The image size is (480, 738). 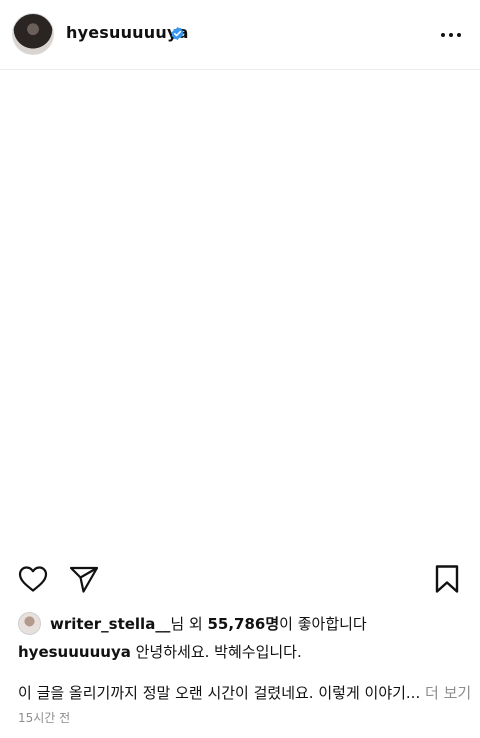 What do you see at coordinates (189, 624) in the screenshot?
I see `likes-connector: 님 외` at bounding box center [189, 624].